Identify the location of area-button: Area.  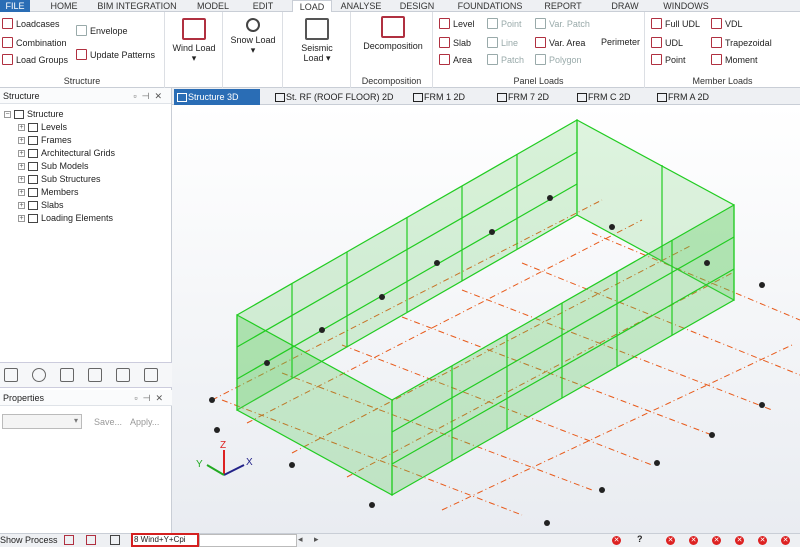
(455, 59).